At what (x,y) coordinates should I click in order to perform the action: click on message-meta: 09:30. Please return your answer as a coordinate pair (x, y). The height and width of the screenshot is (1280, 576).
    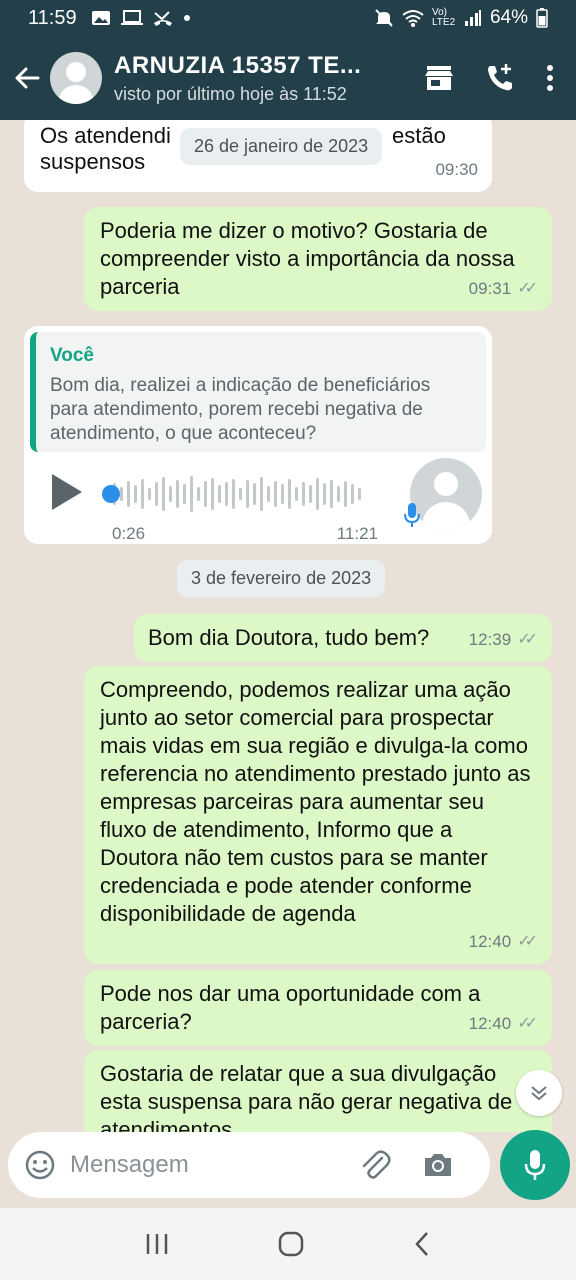
    Looking at the image, I should click on (456, 170).